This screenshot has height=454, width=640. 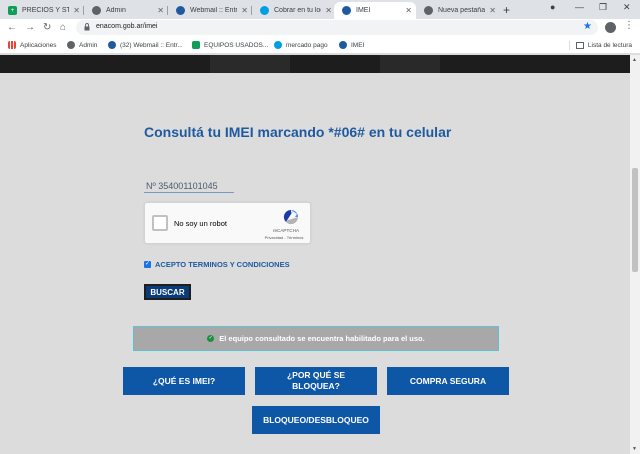 I want to click on tab-label: Webmail :: Entra, so click(x=214, y=10).